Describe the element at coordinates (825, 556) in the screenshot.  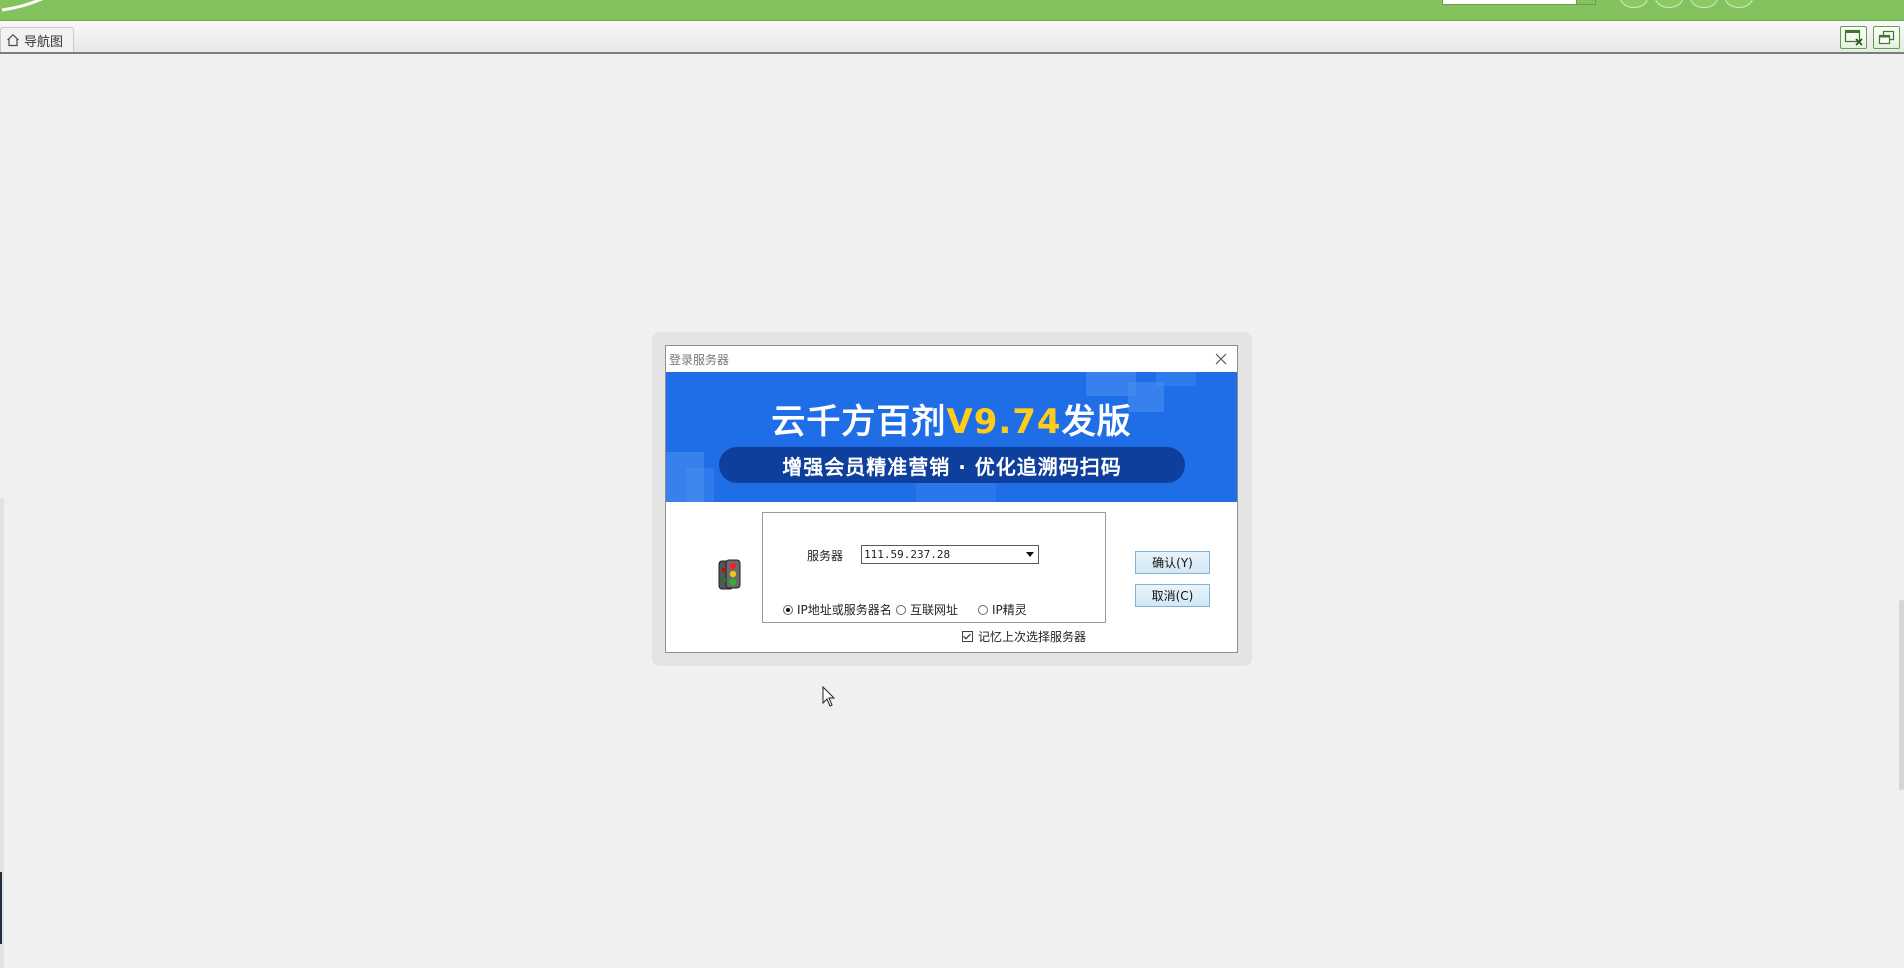
I see `server-label: 服务器` at that location.